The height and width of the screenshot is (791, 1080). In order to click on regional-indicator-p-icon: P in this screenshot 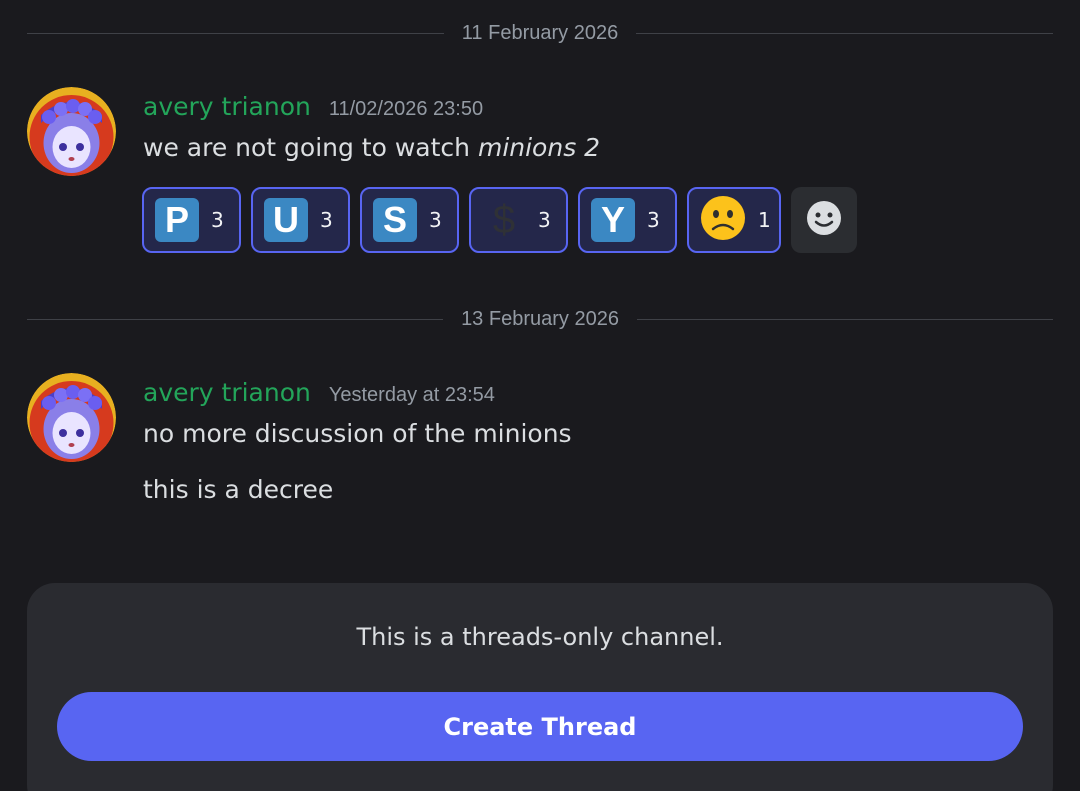, I will do `click(177, 220)`.